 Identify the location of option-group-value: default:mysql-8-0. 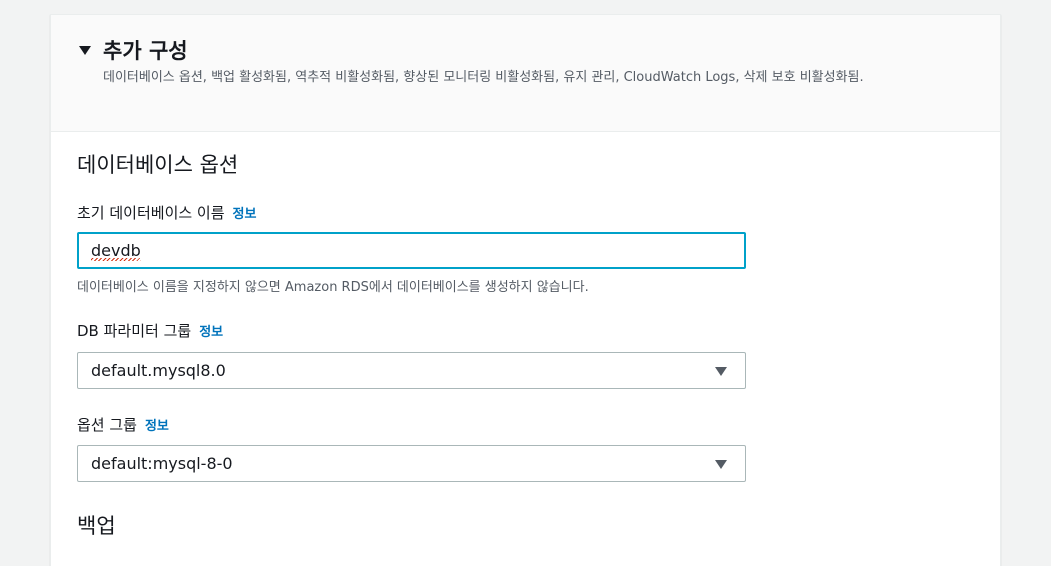
(162, 463).